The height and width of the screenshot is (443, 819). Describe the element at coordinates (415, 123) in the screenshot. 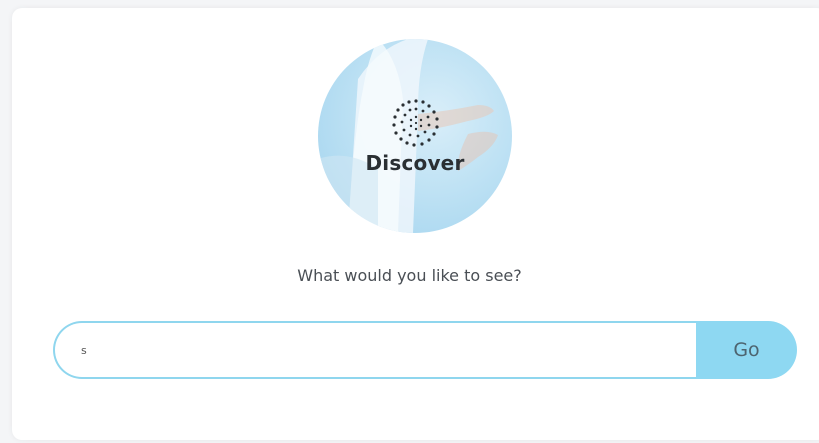

I see `swirl-dots-logo-icon` at that location.